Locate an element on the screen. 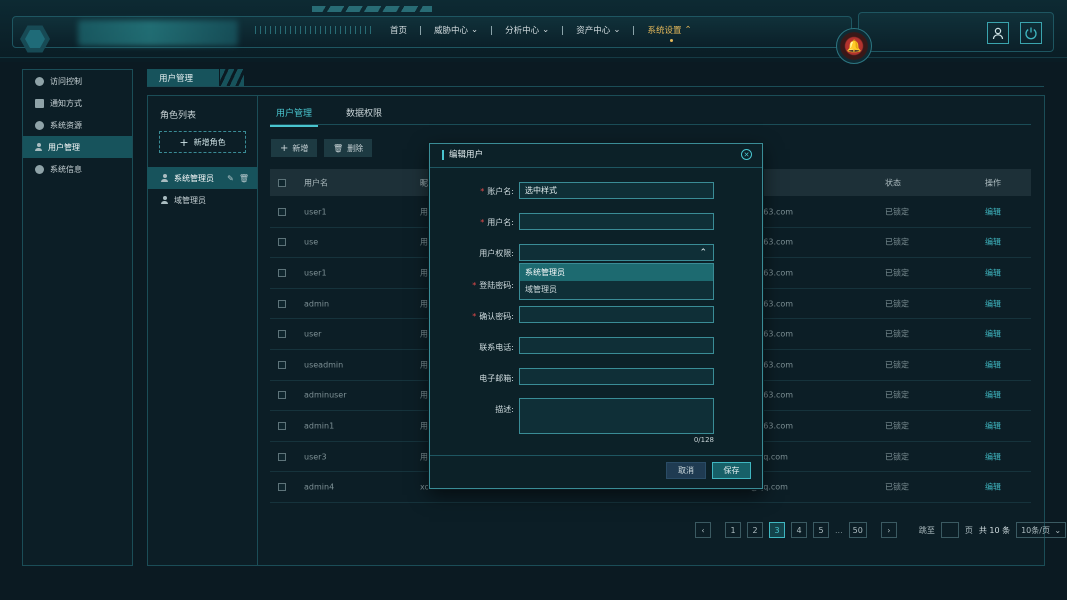  sidebar-item-access-control: 访问控制 is located at coordinates (77, 81).